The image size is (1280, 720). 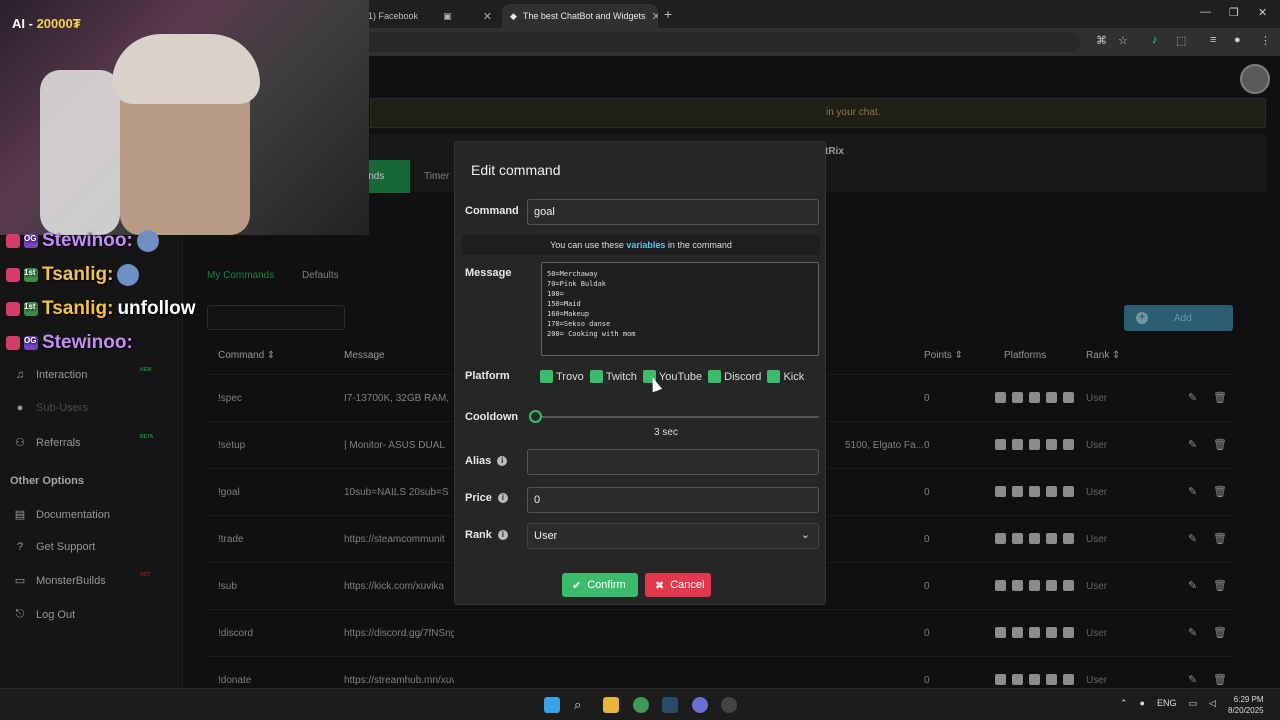 What do you see at coordinates (582, 705) in the screenshot?
I see `search-icon: ⌕` at bounding box center [582, 705].